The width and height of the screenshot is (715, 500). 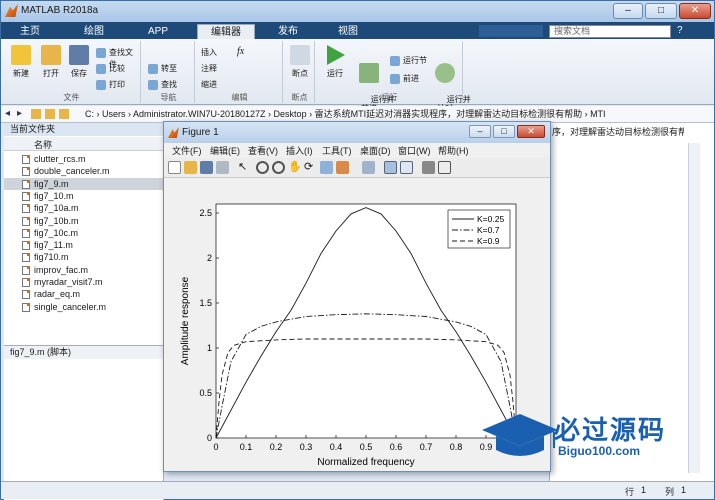 What do you see at coordinates (244, 167) in the screenshot?
I see `pointer-icon: ↖` at bounding box center [244, 167].